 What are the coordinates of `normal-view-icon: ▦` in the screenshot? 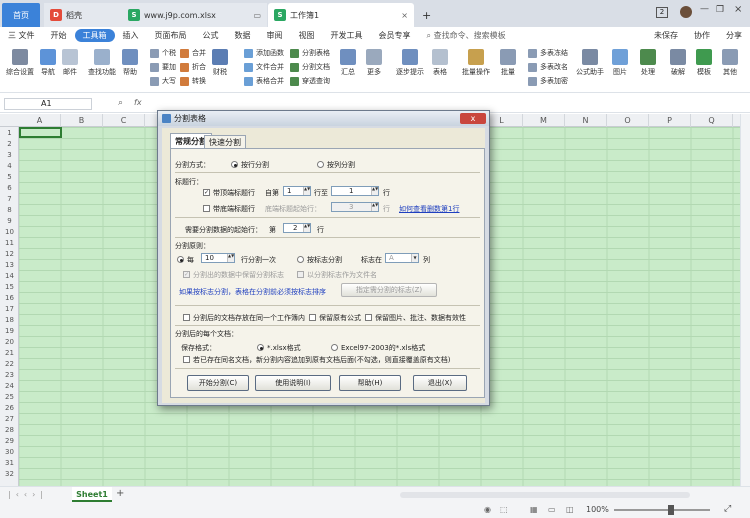 It's located at (534, 509).